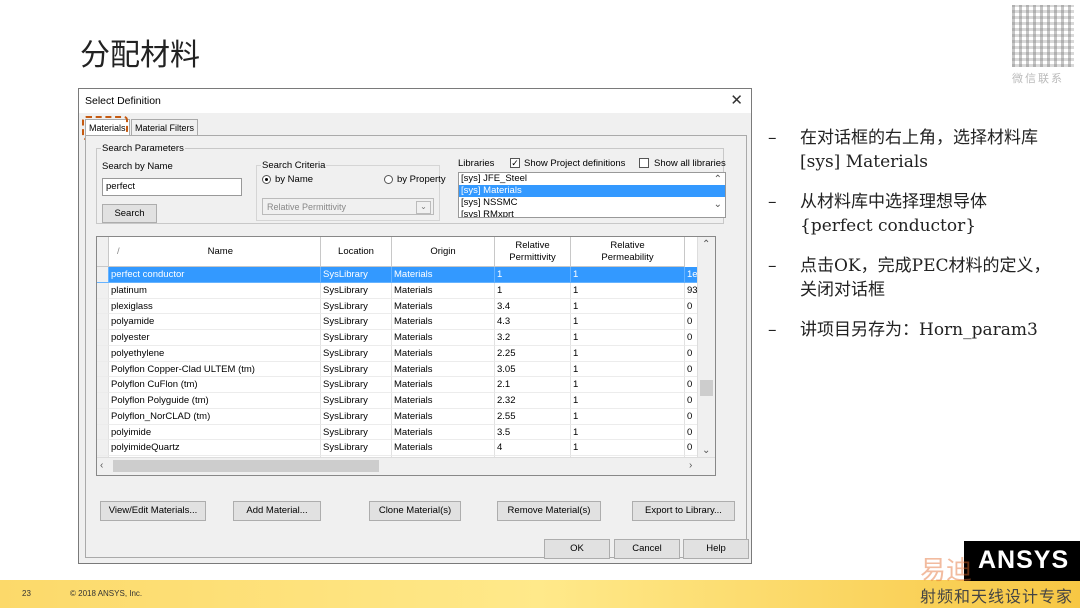 The height and width of the screenshot is (608, 1080). Describe the element at coordinates (533, 353) in the screenshot. I see `table-cell: 2.25` at that location.